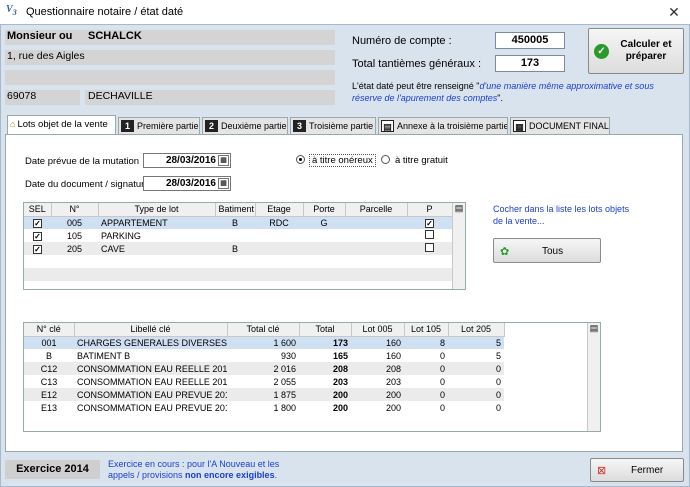 Image resolution: width=690 pixels, height=487 pixels. I want to click on title-bar: V3 Questionnaire notaire / état daté ✕, so click(345, 12).